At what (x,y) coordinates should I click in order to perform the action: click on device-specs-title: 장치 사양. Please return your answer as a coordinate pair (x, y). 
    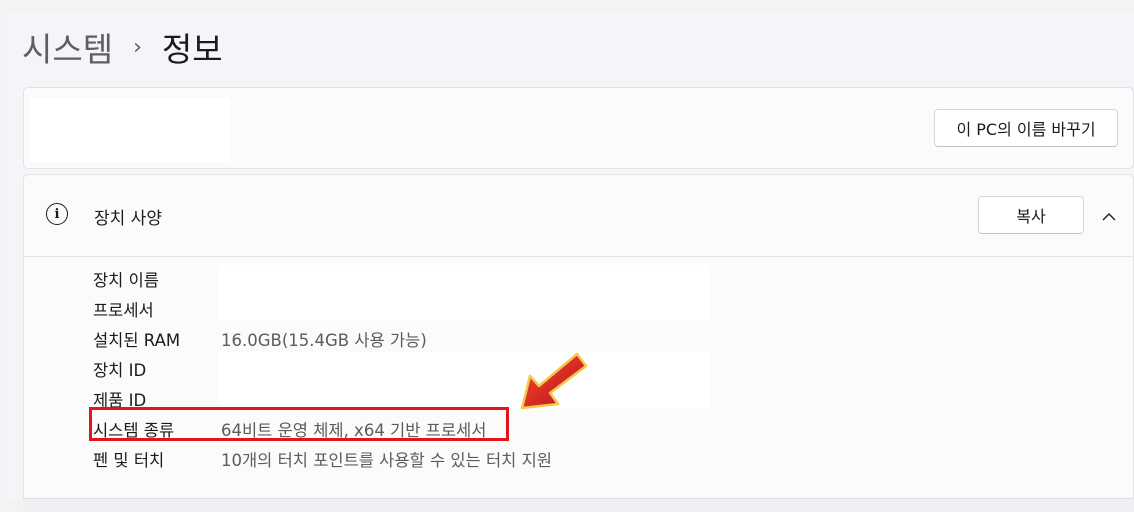
    Looking at the image, I should click on (128, 219).